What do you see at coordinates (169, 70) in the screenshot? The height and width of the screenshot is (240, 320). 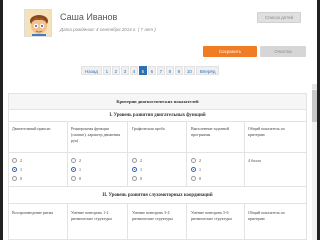 I see `page-8: 8` at bounding box center [169, 70].